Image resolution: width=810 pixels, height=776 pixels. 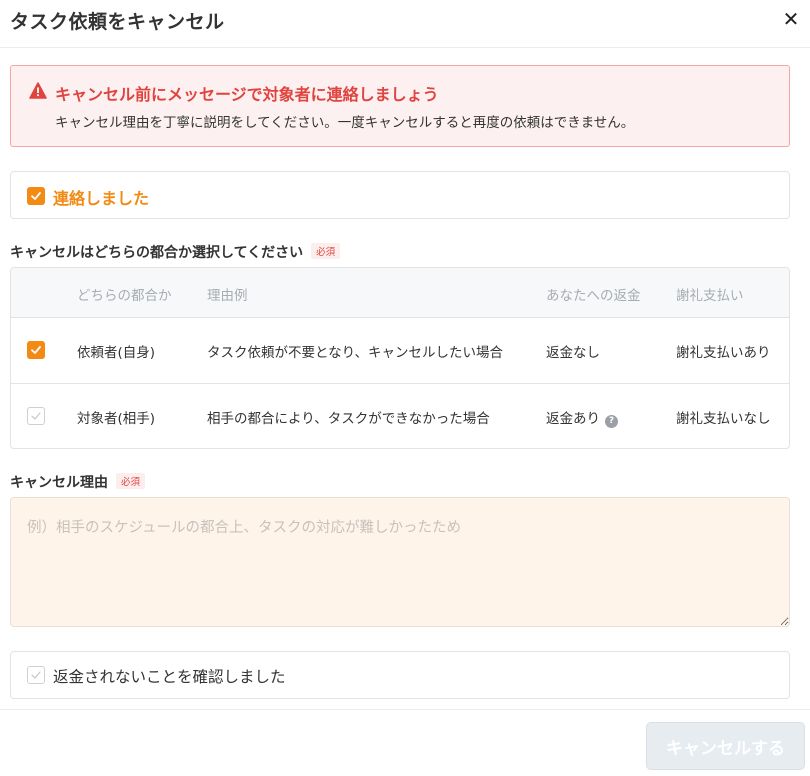 What do you see at coordinates (116, 419) in the screenshot?
I see `cell-party: 対象者(相手)` at bounding box center [116, 419].